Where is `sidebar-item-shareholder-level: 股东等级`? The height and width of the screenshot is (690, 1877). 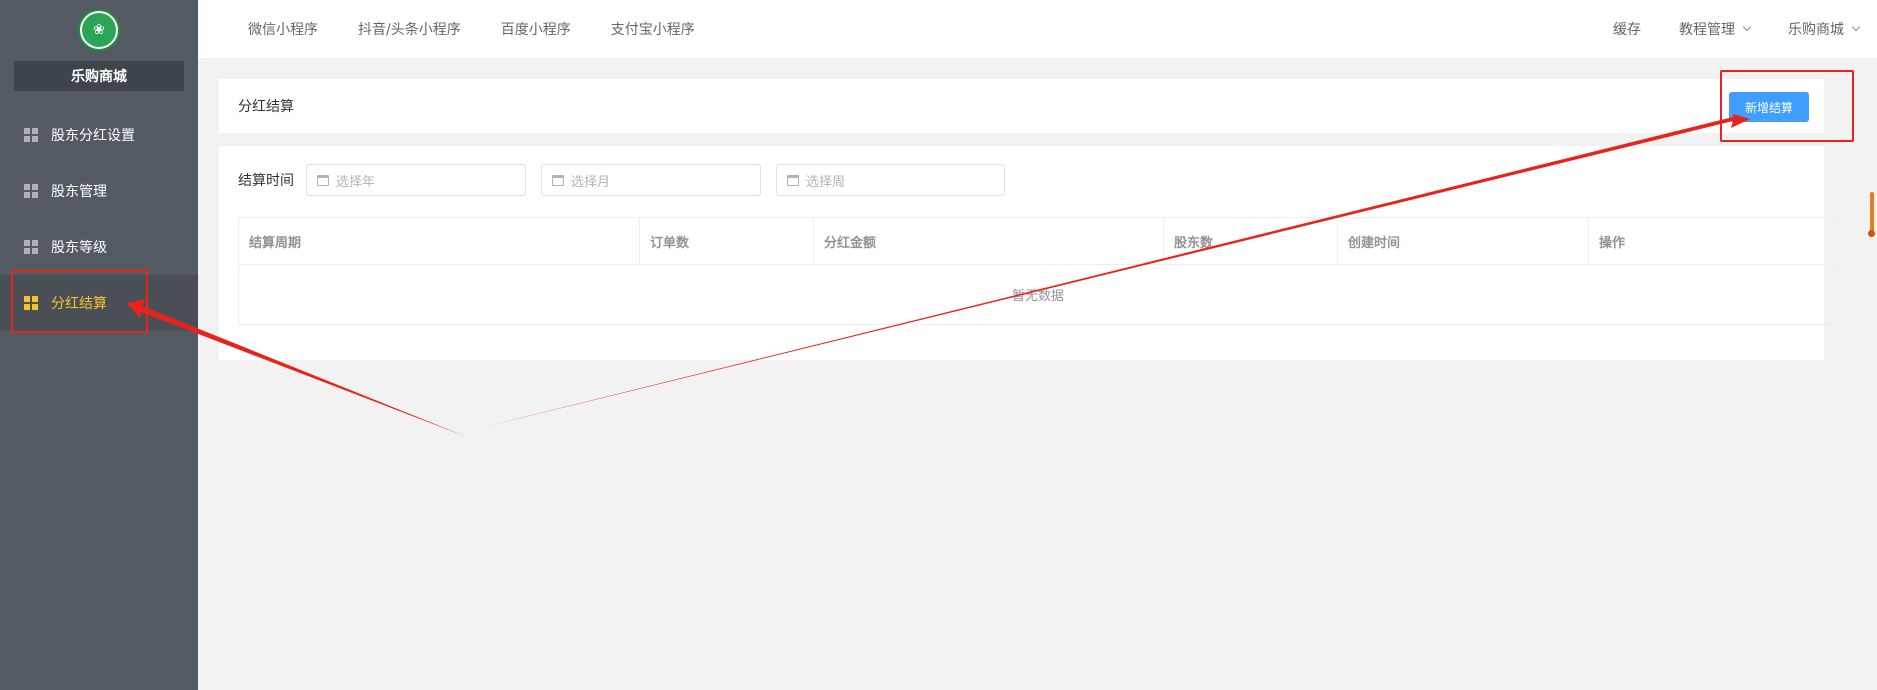 sidebar-item-shareholder-level: 股东等级 is located at coordinates (99, 247).